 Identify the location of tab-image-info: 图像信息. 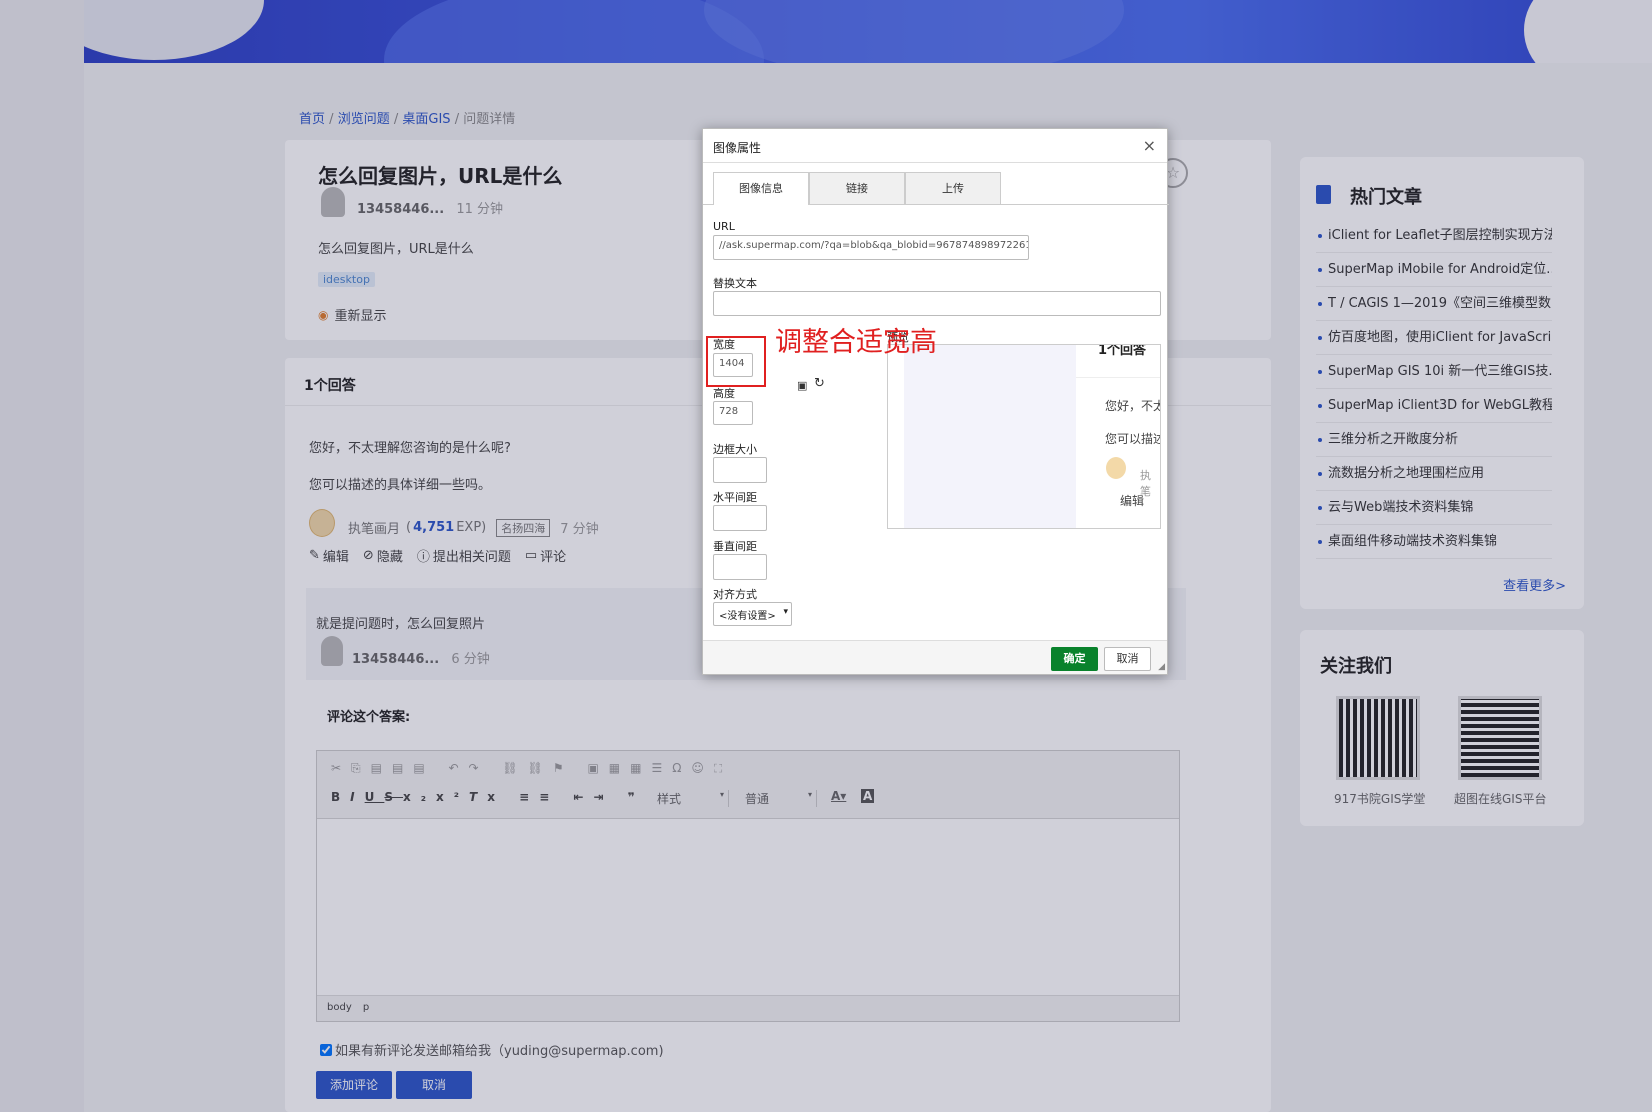
(761, 188).